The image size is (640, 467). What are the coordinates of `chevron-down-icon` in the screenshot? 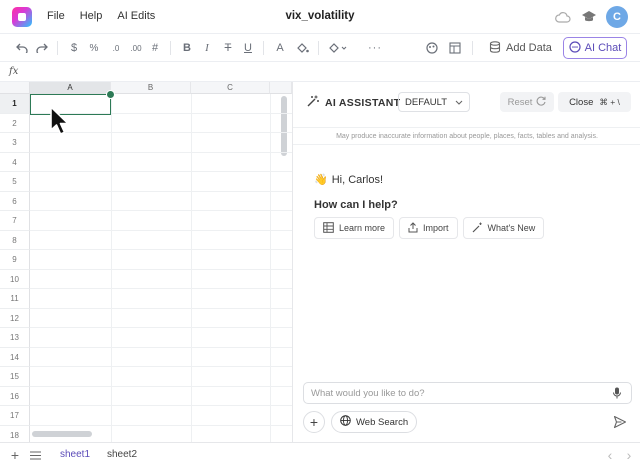 It's located at (459, 102).